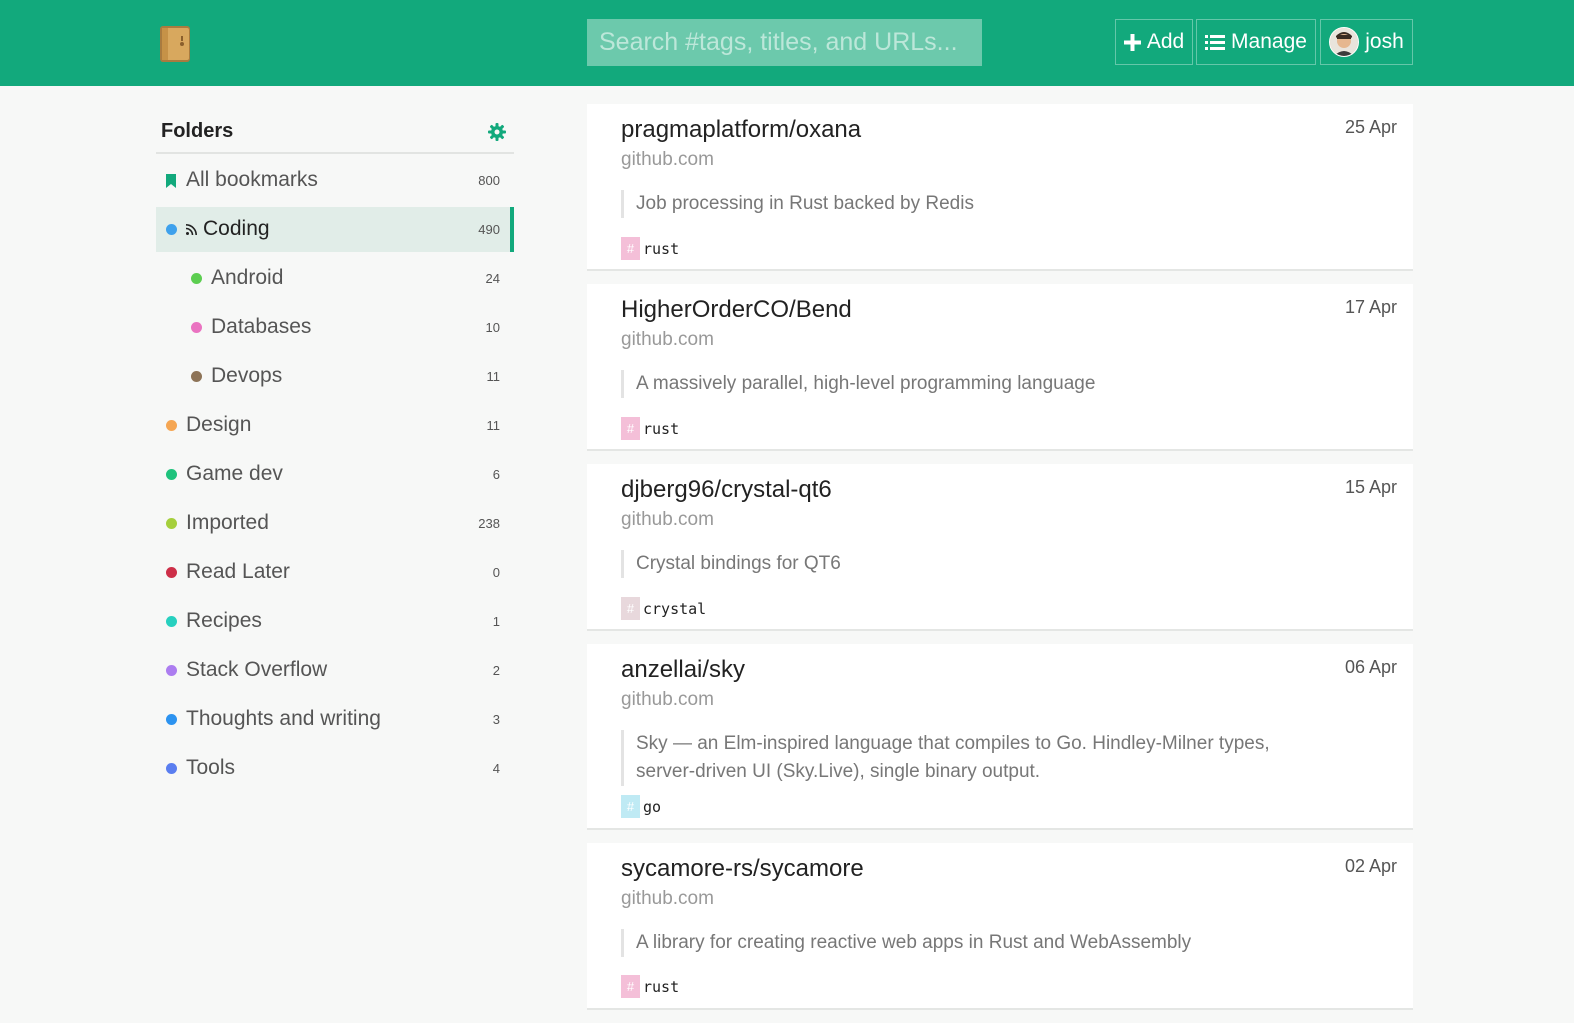 The image size is (1574, 1023). What do you see at coordinates (675, 608) in the screenshot?
I see `tag-label: crystal` at bounding box center [675, 608].